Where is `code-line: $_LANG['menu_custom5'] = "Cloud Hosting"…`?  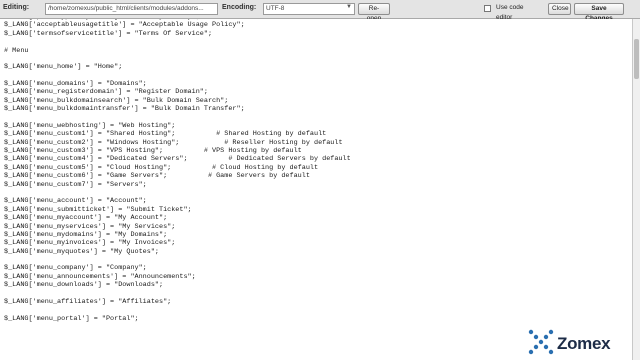
code-line: $_LANG['menu_custom5'] = "Cloud Hosting"… is located at coordinates (161, 167).